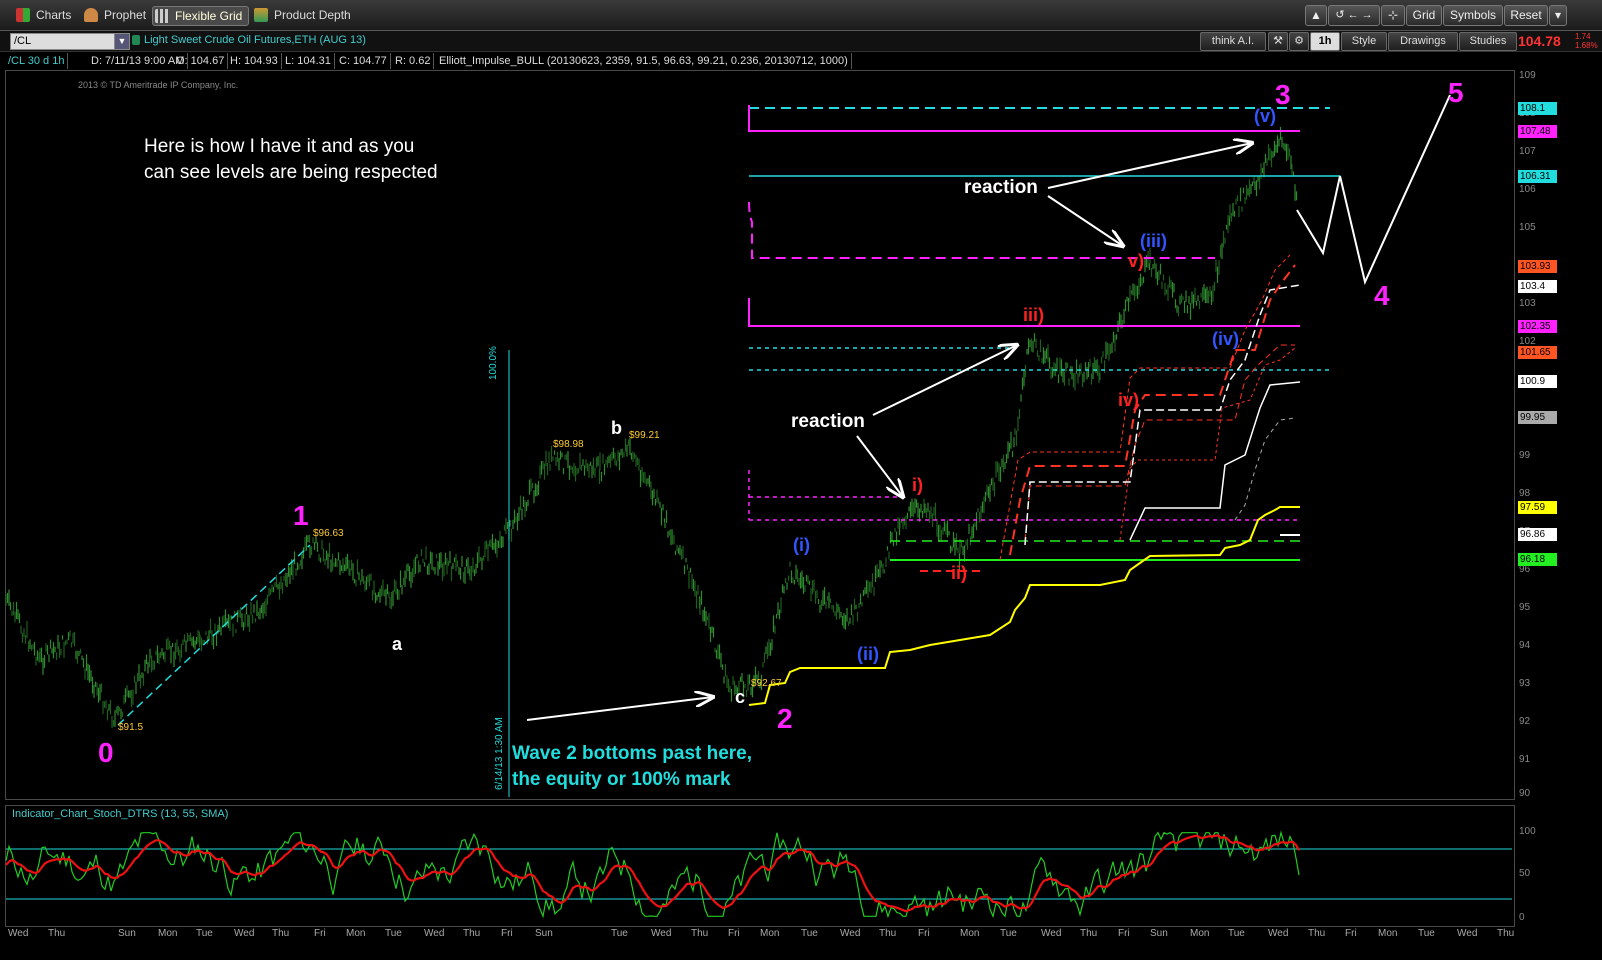 The height and width of the screenshot is (960, 1602). I want to click on stoch-fast-line, so click(652, 874).